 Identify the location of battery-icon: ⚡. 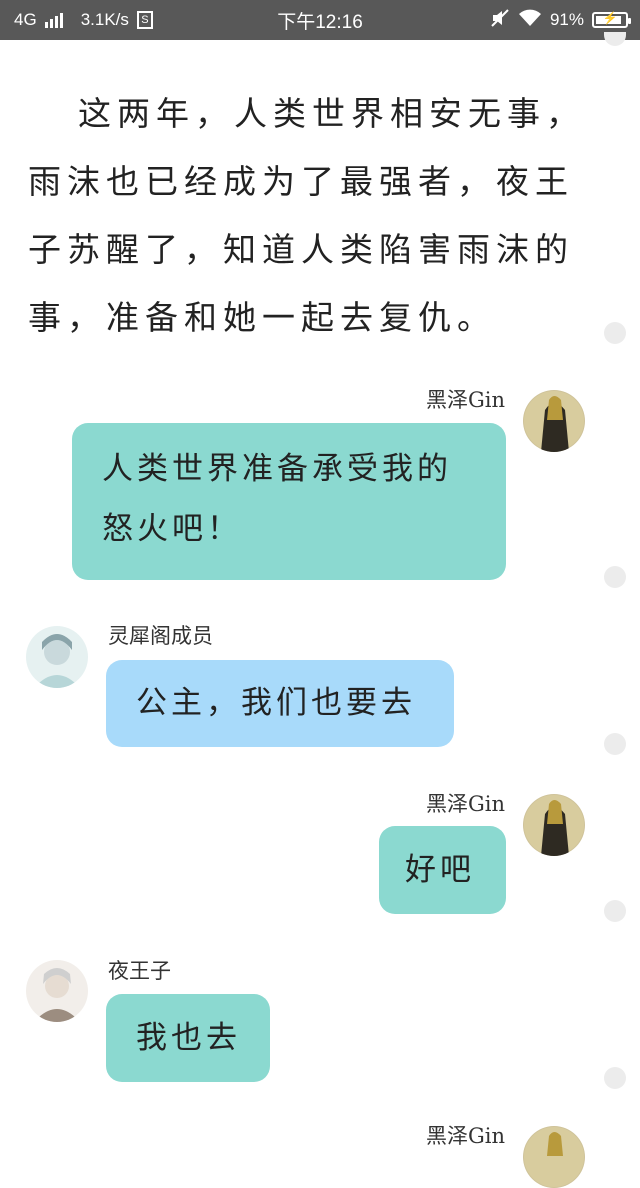
(611, 19).